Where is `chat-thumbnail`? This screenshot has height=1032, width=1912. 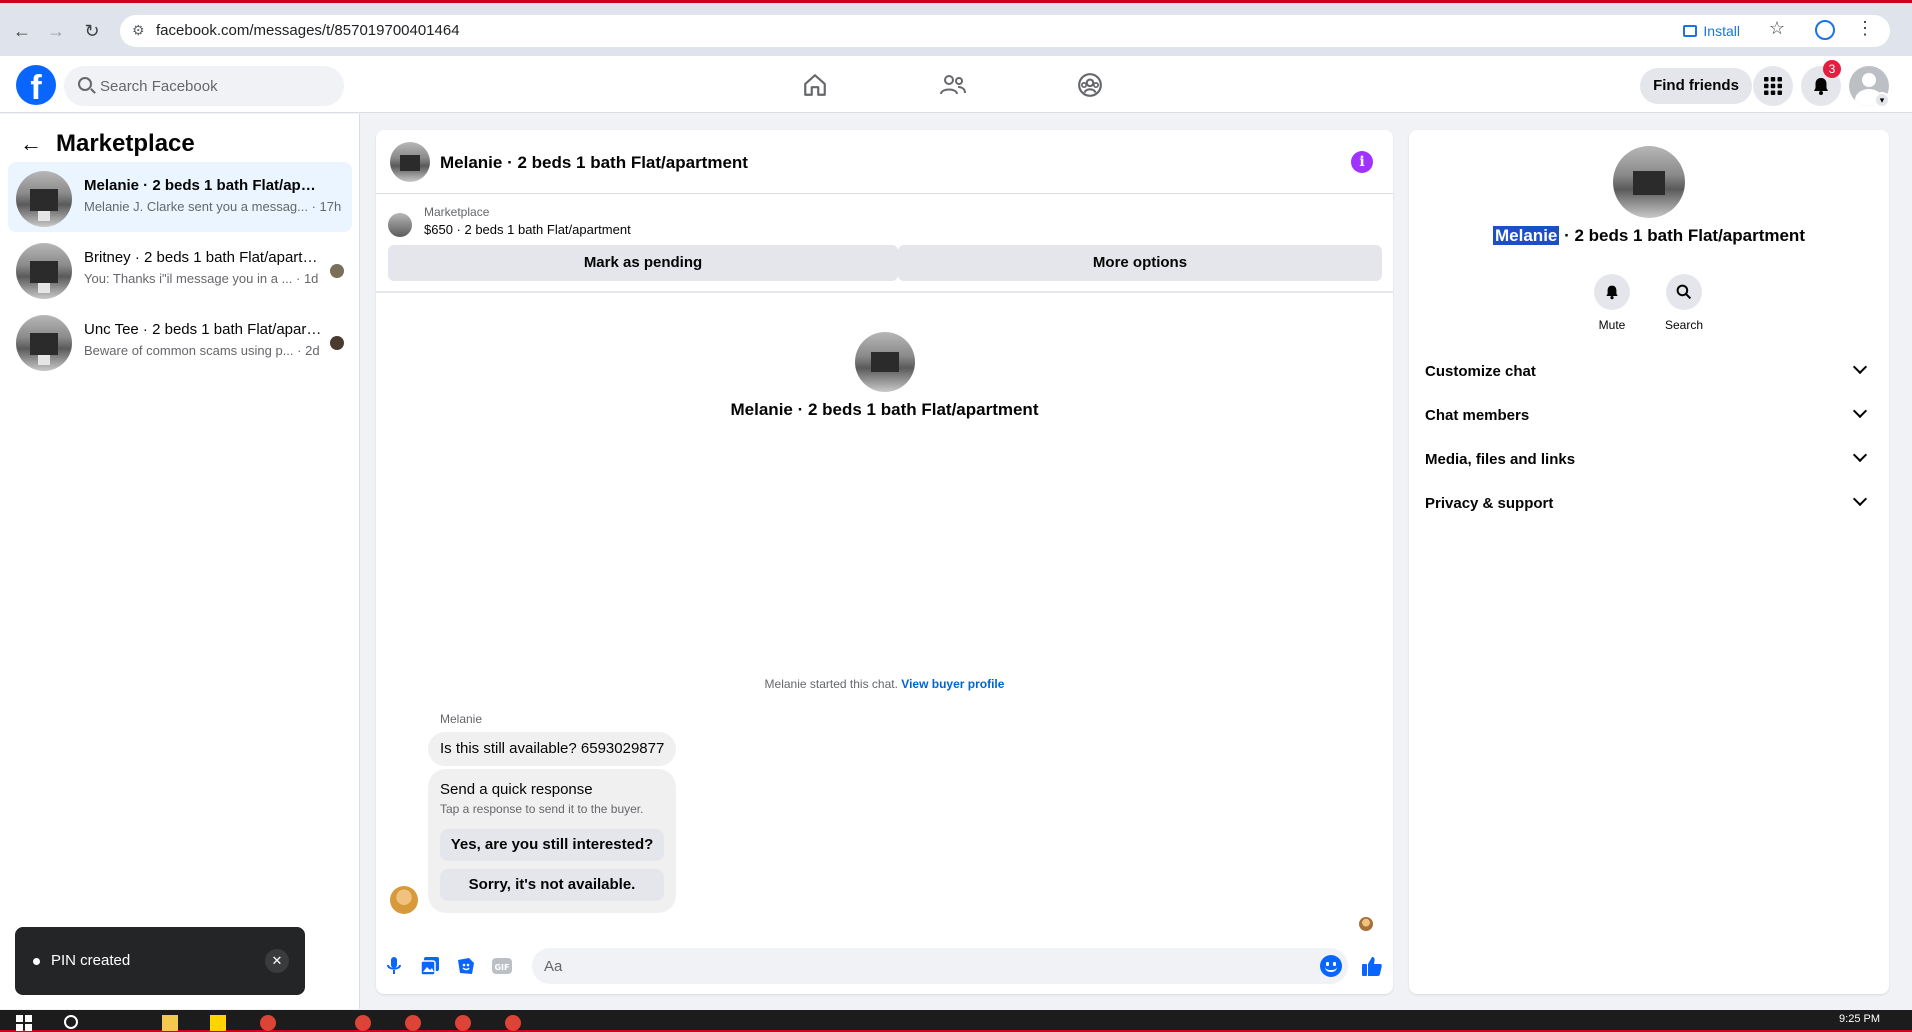
chat-thumbnail is located at coordinates (410, 162).